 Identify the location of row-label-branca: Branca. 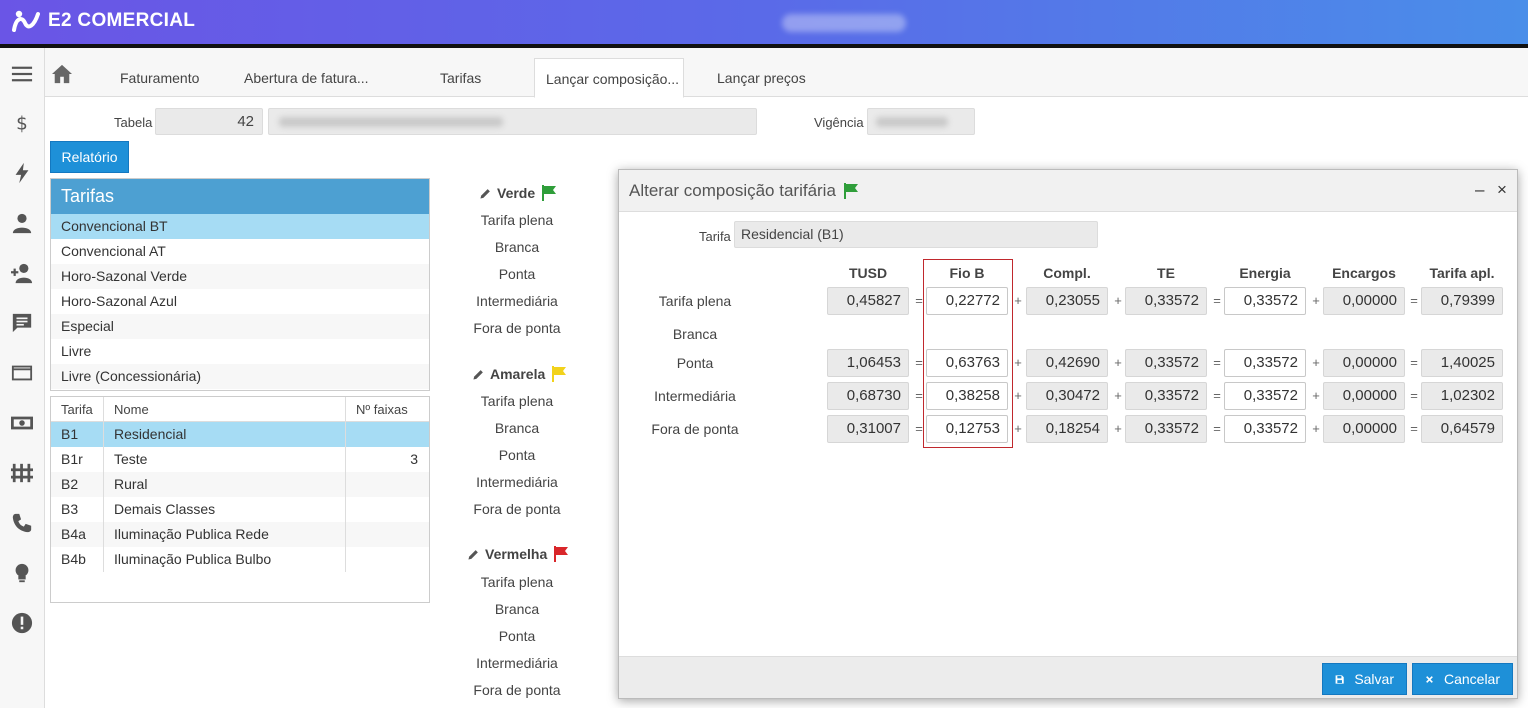
(695, 334).